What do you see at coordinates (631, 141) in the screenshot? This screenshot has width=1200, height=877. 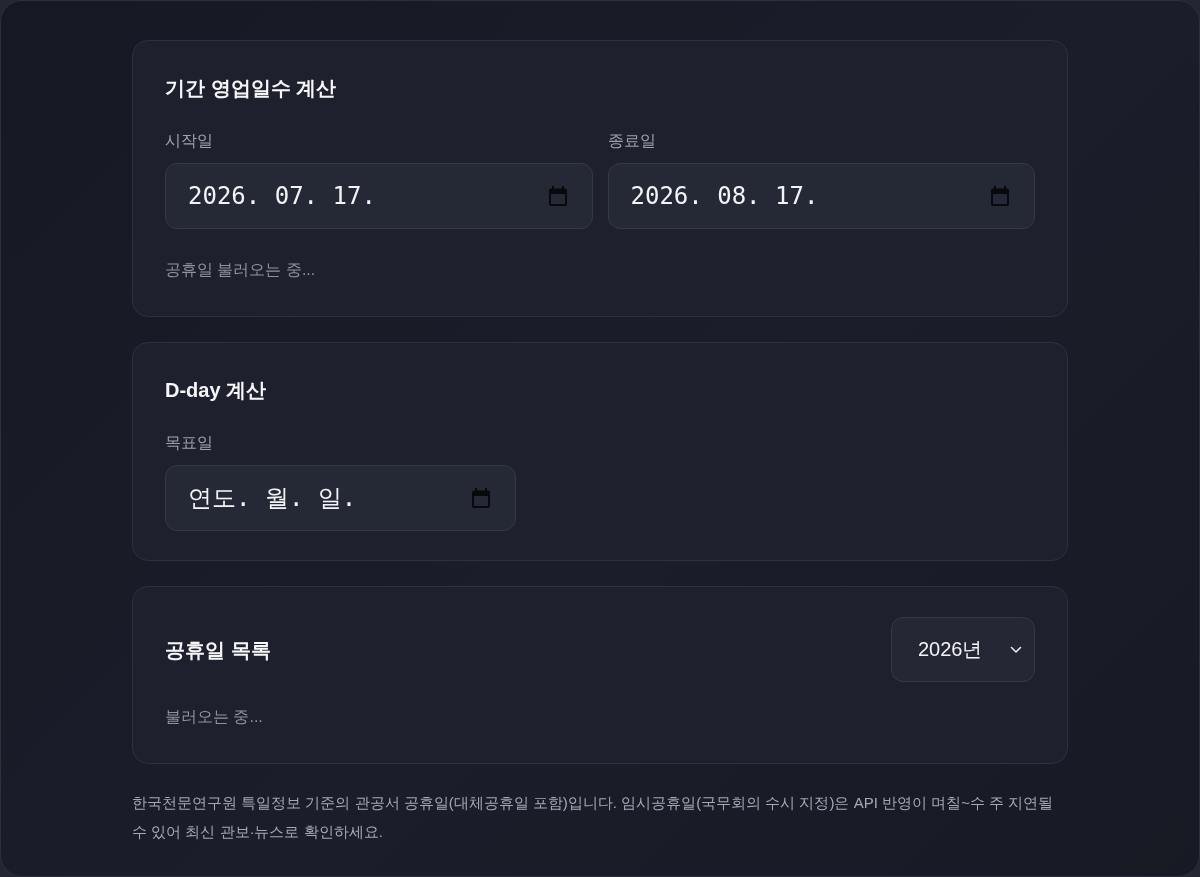 I see `field-label: 종료일` at bounding box center [631, 141].